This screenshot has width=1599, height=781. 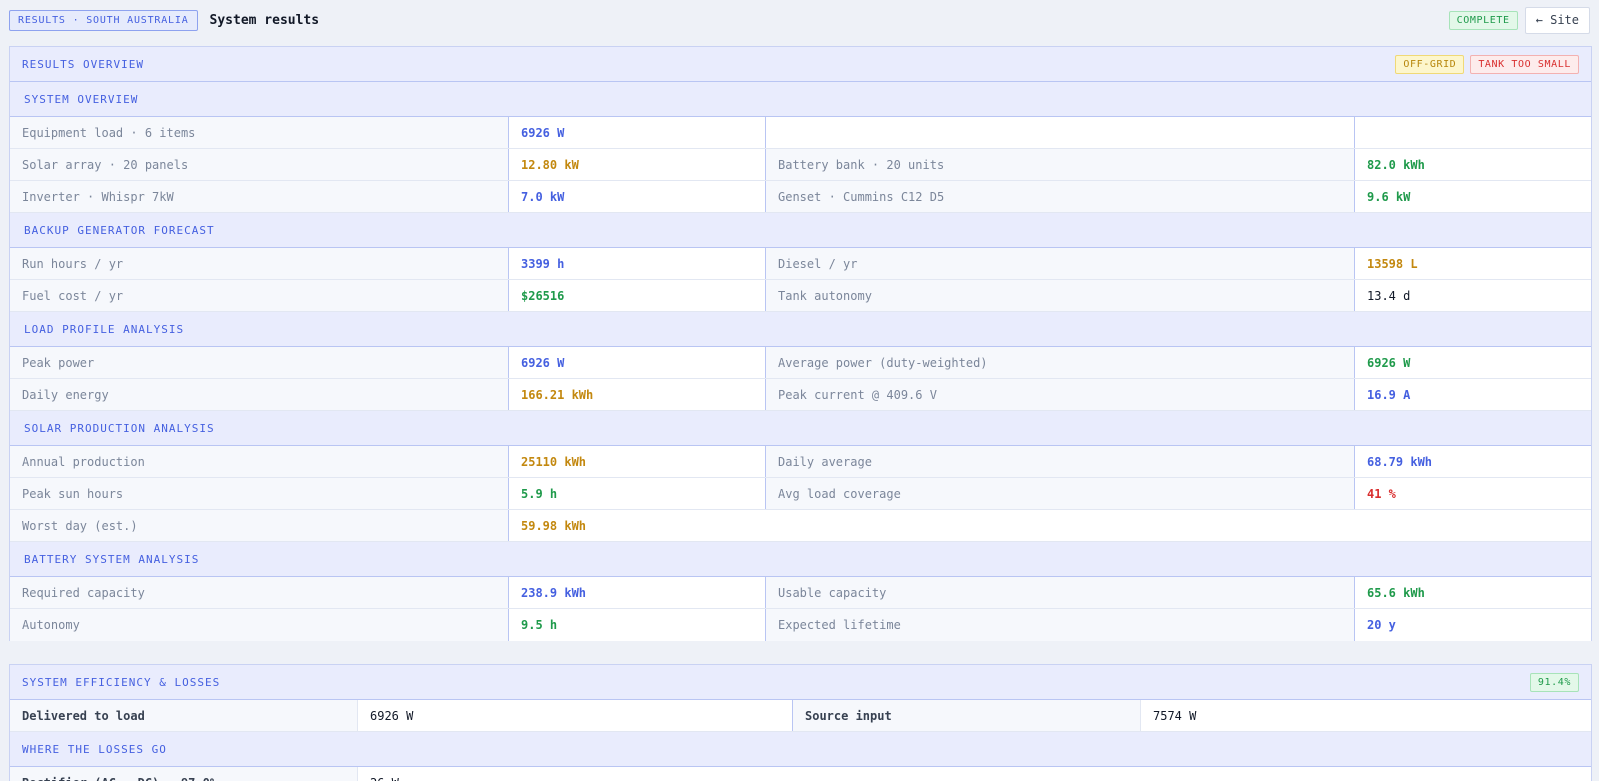 I want to click on section-header-losses: WHERE THE LOSSES GO, so click(x=800, y=749).